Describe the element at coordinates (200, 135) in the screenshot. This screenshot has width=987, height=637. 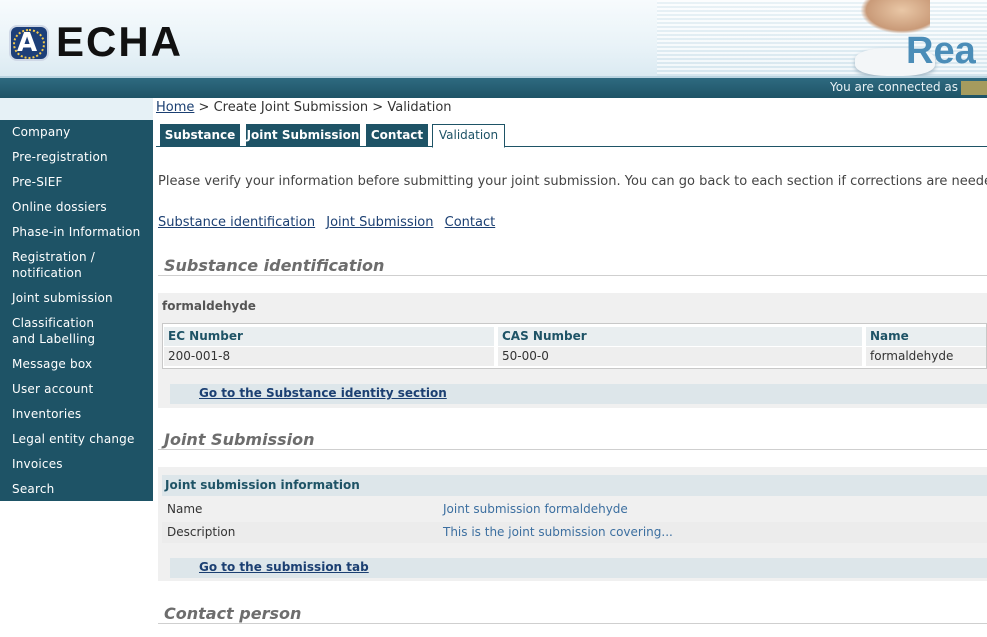
I see `tab-substance: Substance` at that location.